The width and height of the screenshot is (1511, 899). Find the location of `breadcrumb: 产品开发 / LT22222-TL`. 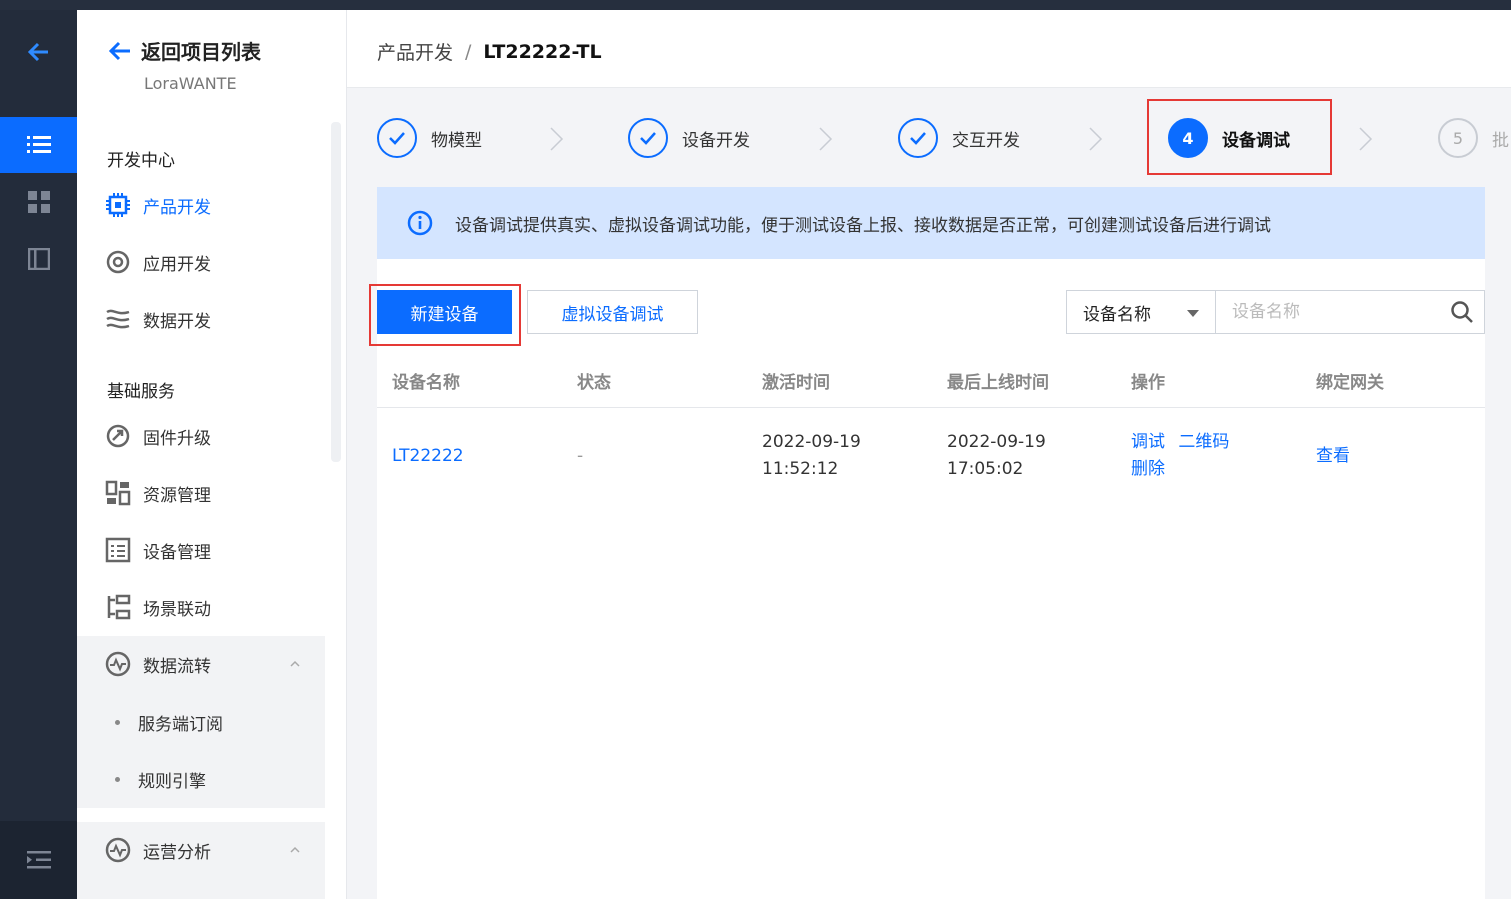

breadcrumb: 产品开发 / LT22222-TL is located at coordinates (489, 51).